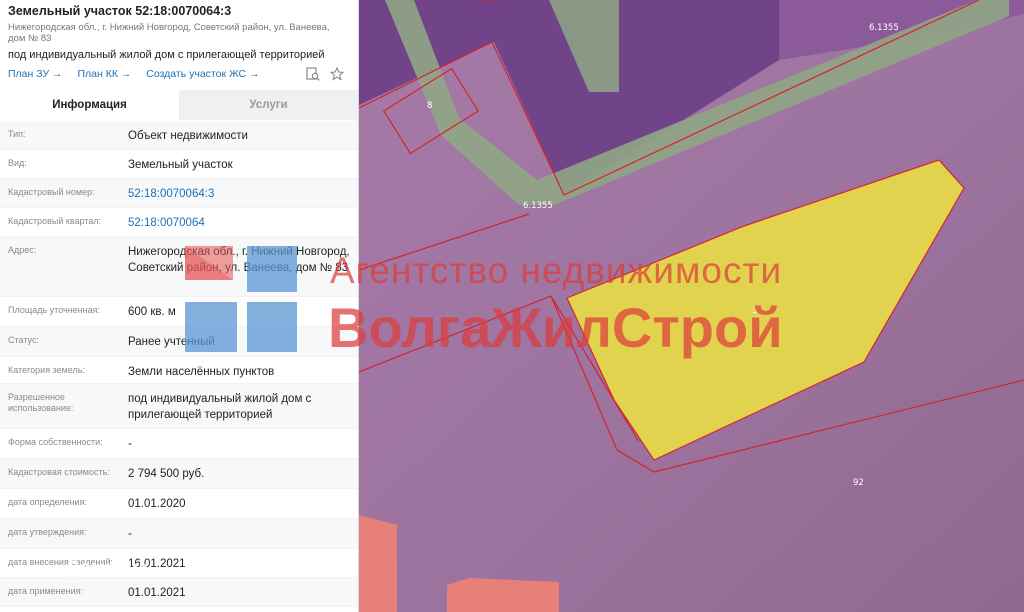 This screenshot has height=612, width=1024. Describe the element at coordinates (89, 105) in the screenshot. I see `tab-info: Информация` at that location.